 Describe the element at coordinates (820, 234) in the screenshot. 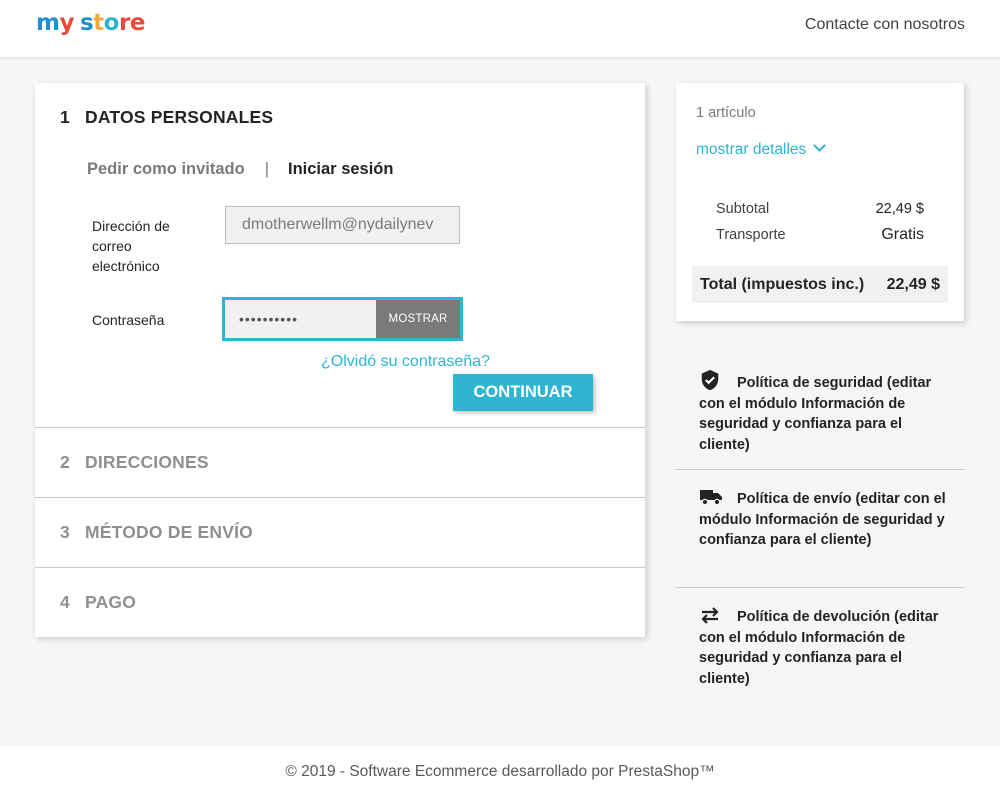

I see `shipping-row: Transporte Gratis` at that location.